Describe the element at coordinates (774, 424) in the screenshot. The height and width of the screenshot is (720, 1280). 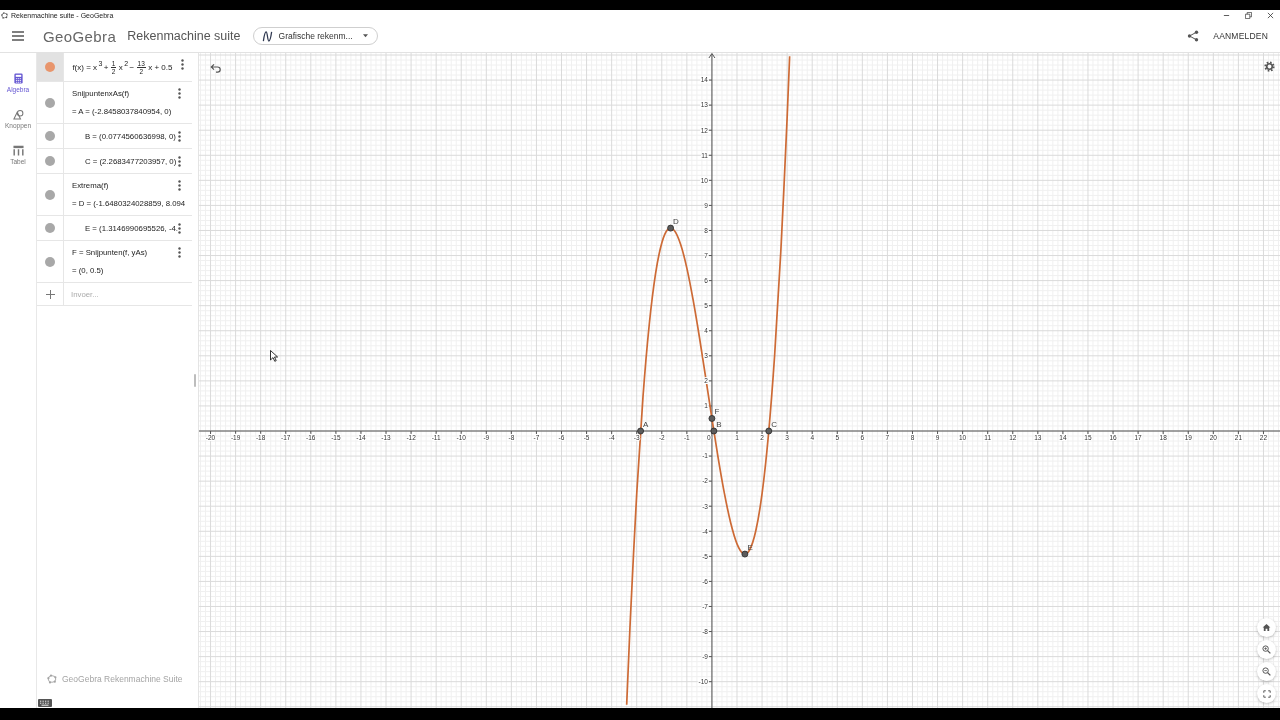
I see `point-label: C` at that location.